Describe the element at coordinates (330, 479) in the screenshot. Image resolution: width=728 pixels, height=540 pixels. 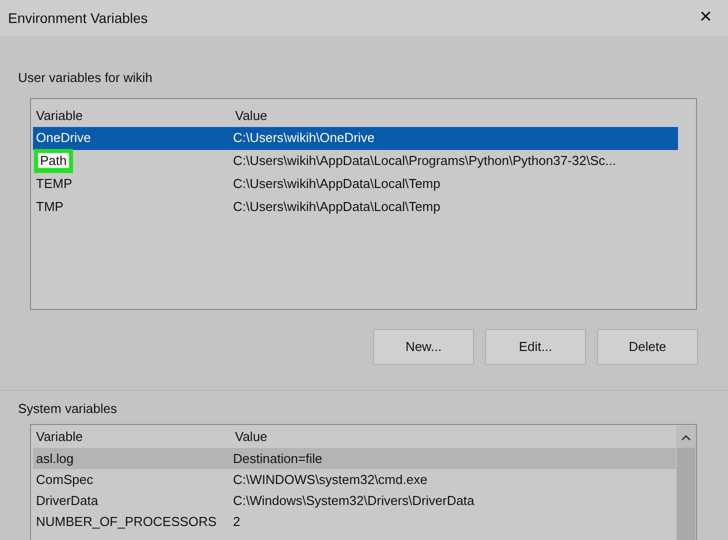
I see `variable-value: C:\WINDOWS\system32\cmd.exe` at that location.